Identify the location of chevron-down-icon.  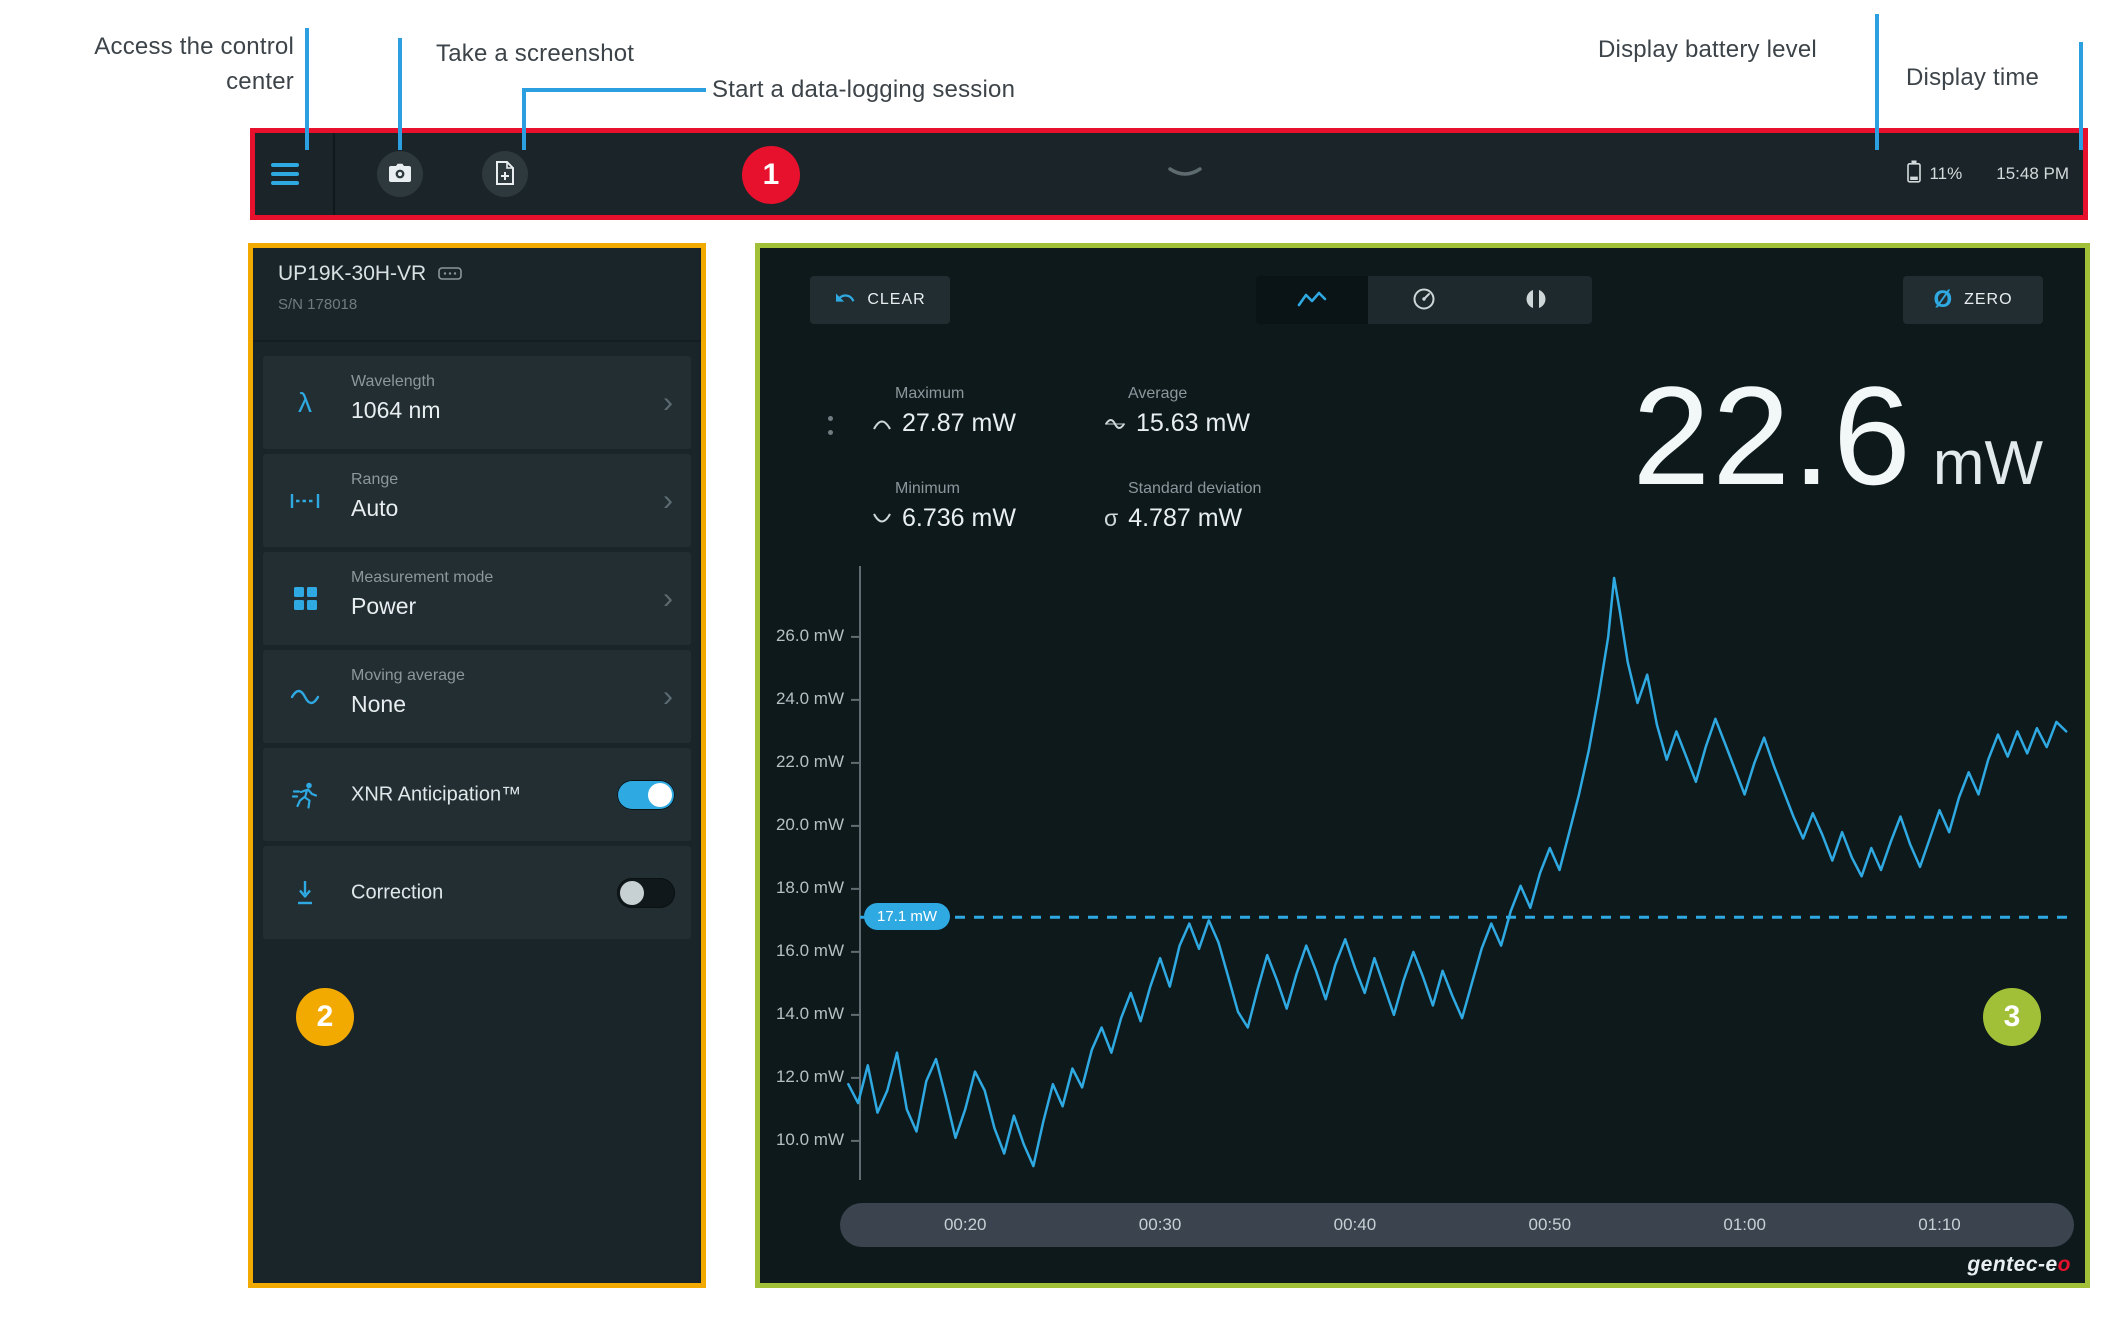
(1185, 174).